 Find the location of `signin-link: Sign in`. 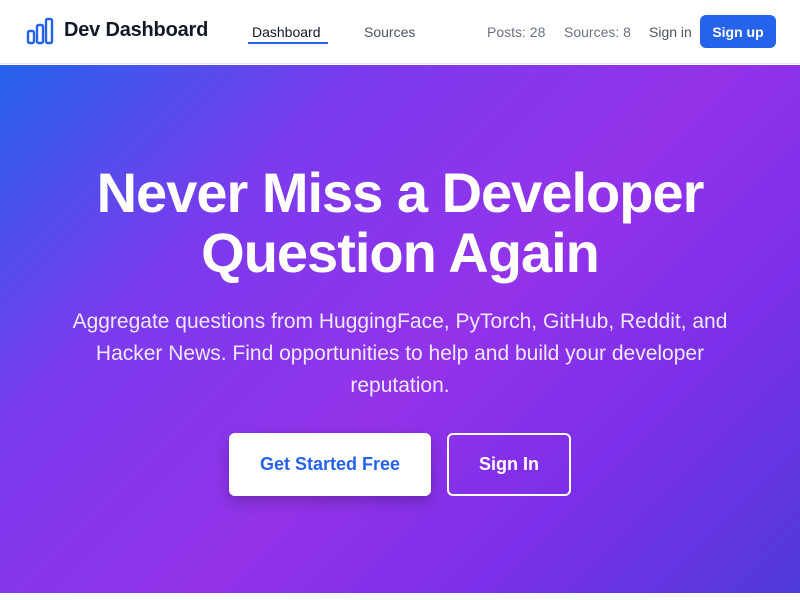

signin-link: Sign in is located at coordinates (670, 32).